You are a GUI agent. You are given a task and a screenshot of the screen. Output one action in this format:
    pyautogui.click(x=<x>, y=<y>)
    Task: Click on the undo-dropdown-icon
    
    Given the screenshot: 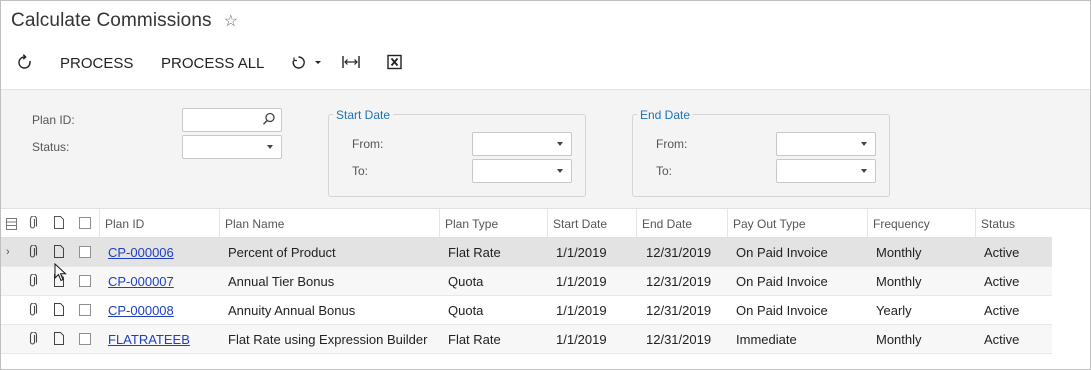 What is the action you would take?
    pyautogui.click(x=308, y=64)
    